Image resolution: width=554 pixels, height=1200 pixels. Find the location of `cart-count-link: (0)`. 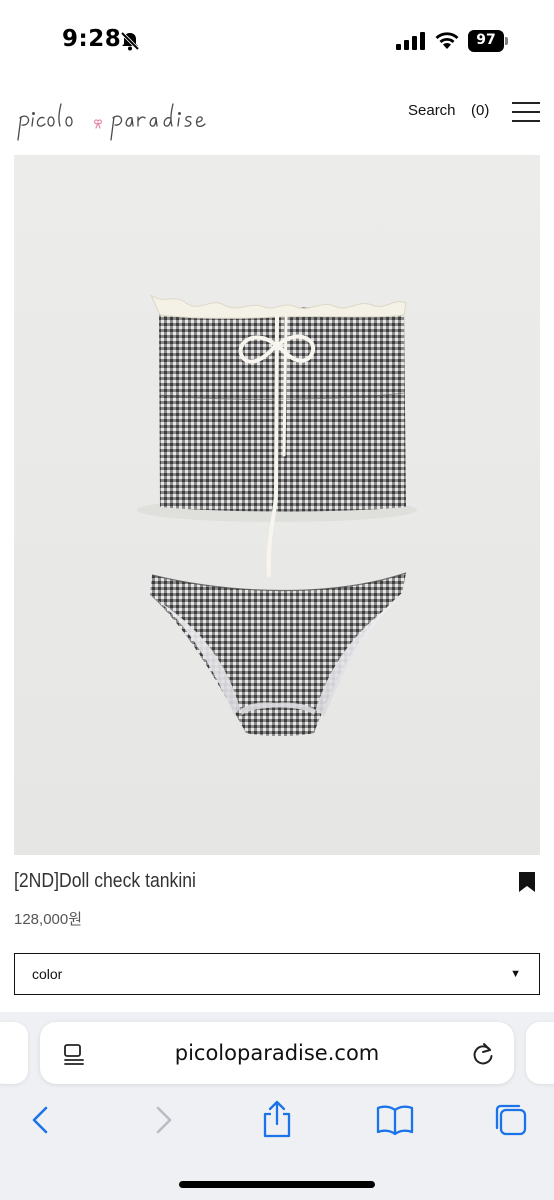

cart-count-link: (0) is located at coordinates (480, 110).